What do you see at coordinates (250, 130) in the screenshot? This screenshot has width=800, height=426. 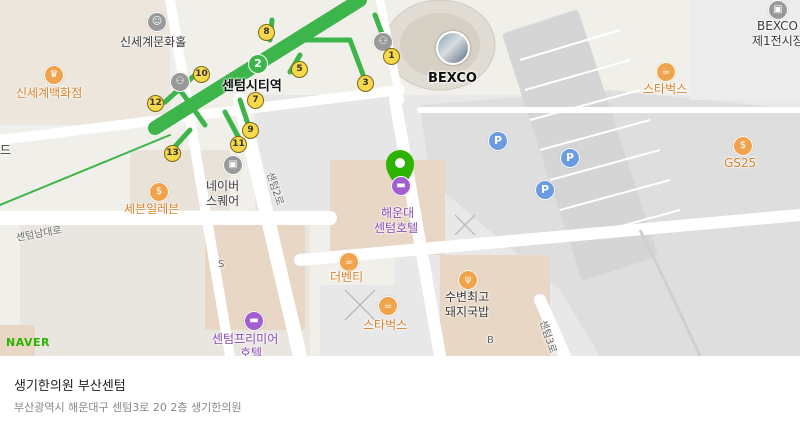 I see `exit-9: 9` at bounding box center [250, 130].